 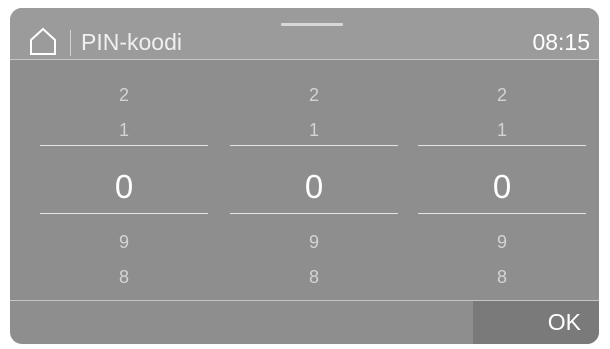 I want to click on ok-button-label: OK, so click(x=564, y=322).